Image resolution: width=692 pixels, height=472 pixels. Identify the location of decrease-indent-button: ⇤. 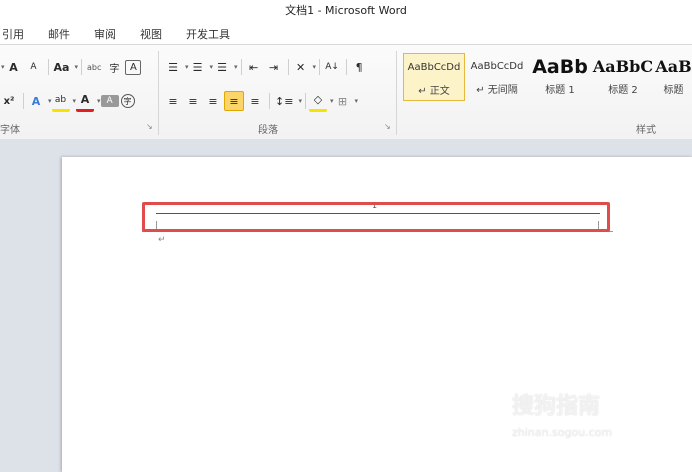
(254, 67).